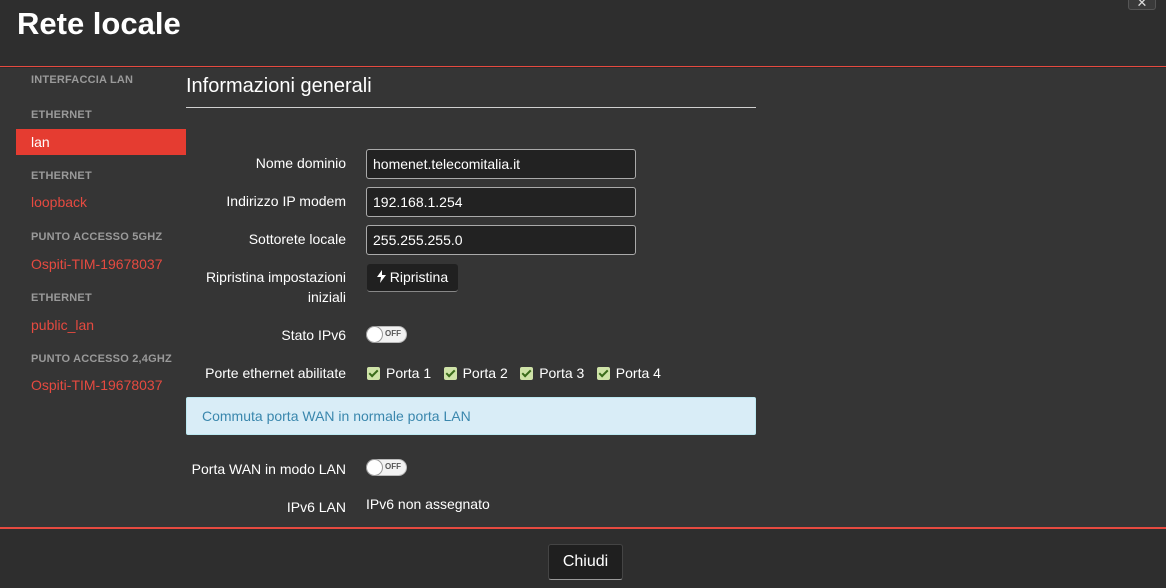 The image size is (1166, 588). Describe the element at coordinates (101, 264) in the screenshot. I see `sidebar-item-guest-5ghz: Ospiti-TIM-19678037` at that location.